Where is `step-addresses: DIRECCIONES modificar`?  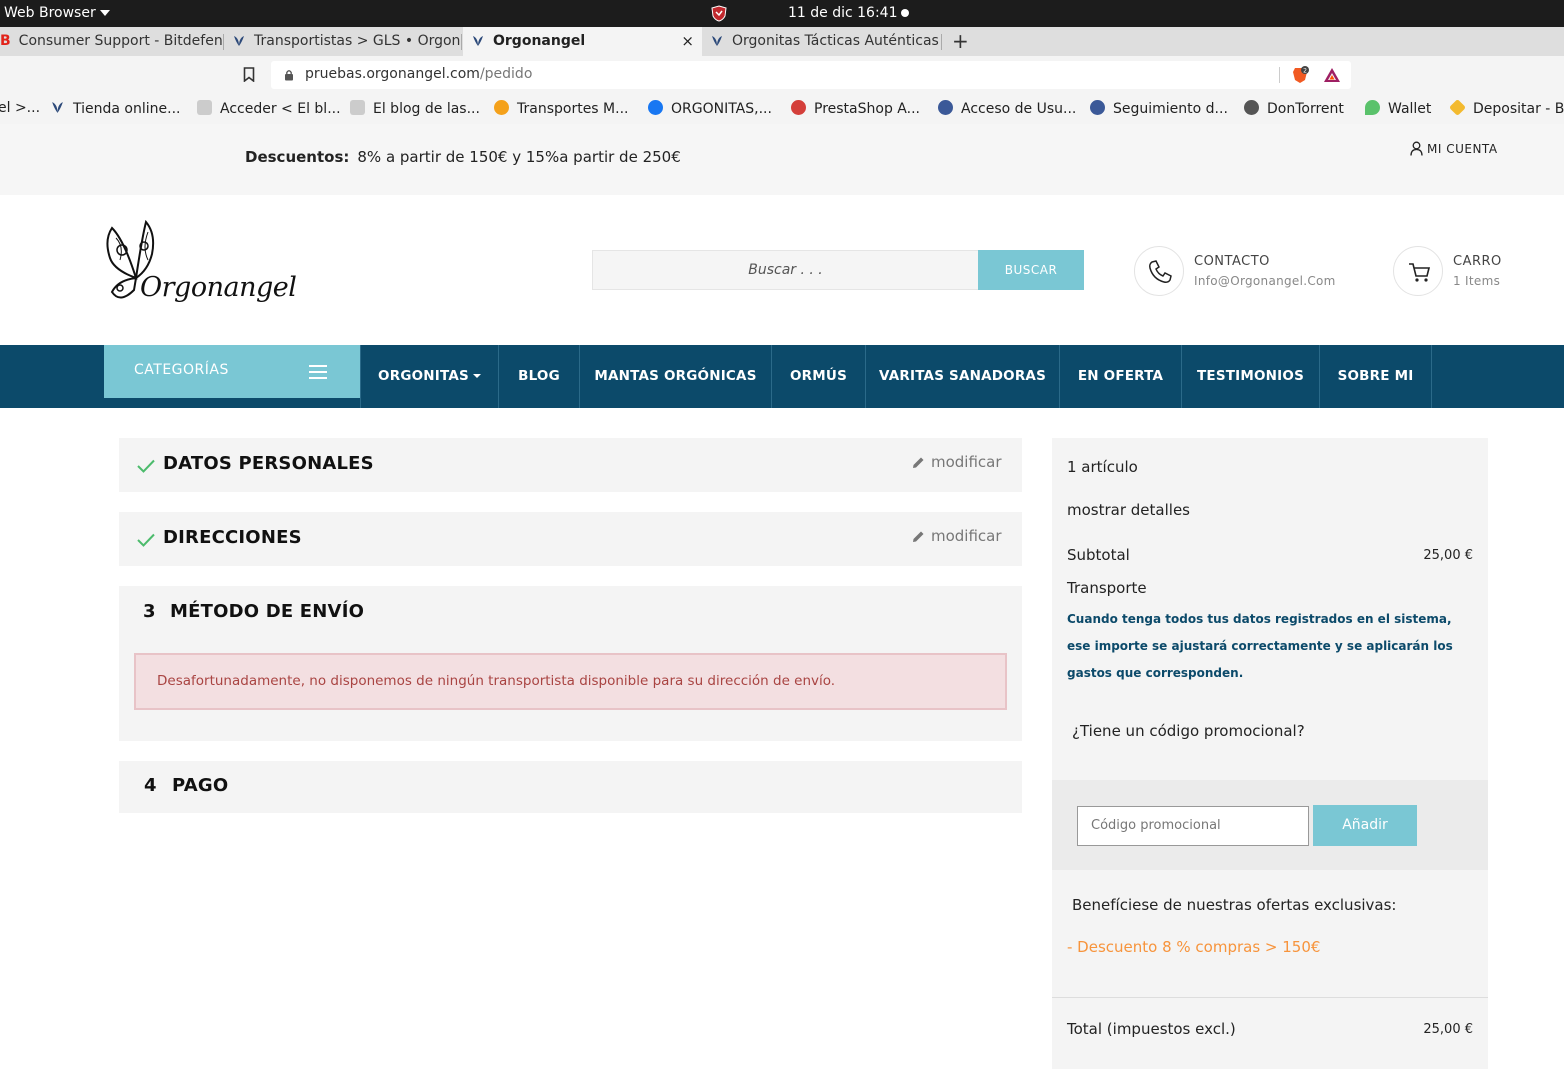 step-addresses: DIRECCIONES modificar is located at coordinates (570, 539).